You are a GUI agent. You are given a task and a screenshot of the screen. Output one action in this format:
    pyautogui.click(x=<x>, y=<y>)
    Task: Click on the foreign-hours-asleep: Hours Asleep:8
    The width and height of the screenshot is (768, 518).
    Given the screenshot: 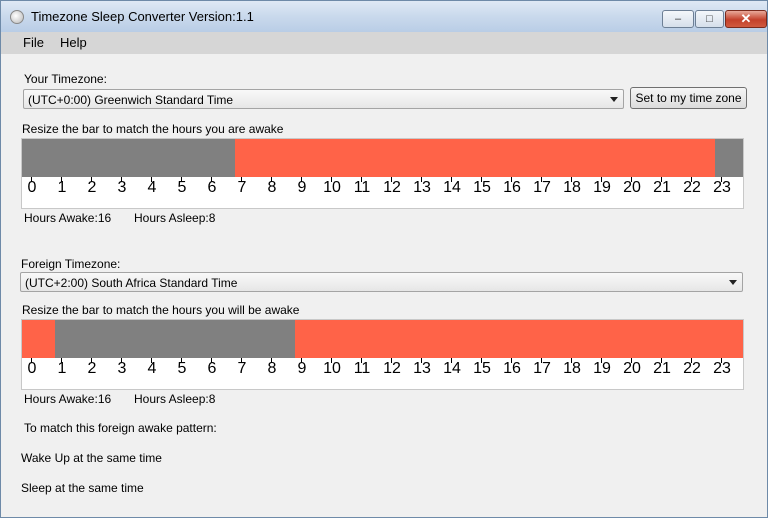 What is the action you would take?
    pyautogui.click(x=175, y=399)
    